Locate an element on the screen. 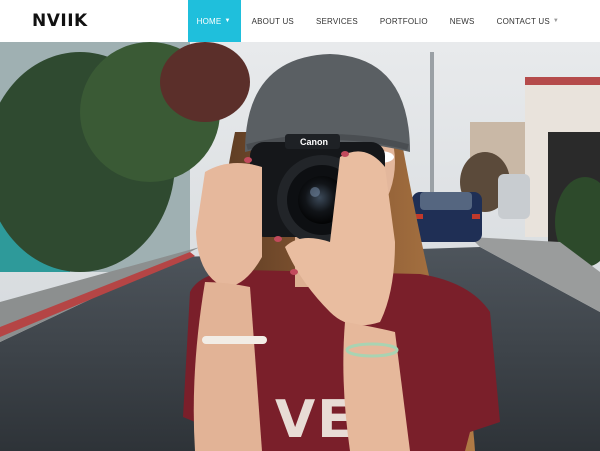 This screenshot has height=451, width=600. nav-label-home: HOME is located at coordinates (209, 21).